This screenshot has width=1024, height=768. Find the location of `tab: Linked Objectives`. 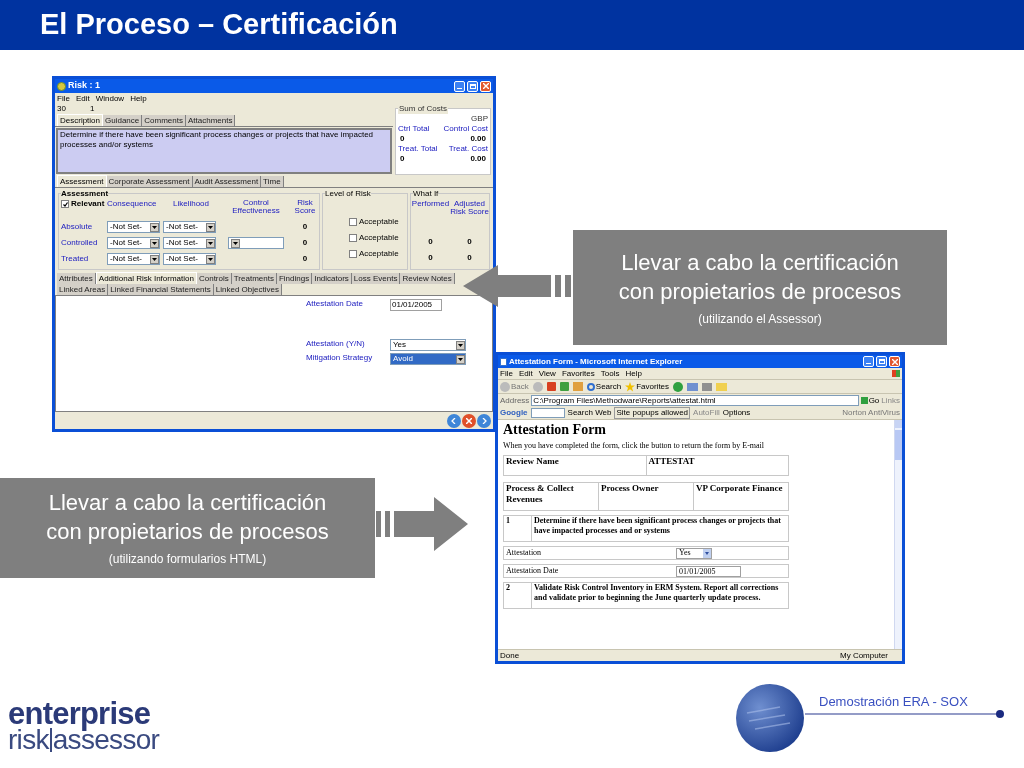

tab: Linked Objectives is located at coordinates (247, 289).